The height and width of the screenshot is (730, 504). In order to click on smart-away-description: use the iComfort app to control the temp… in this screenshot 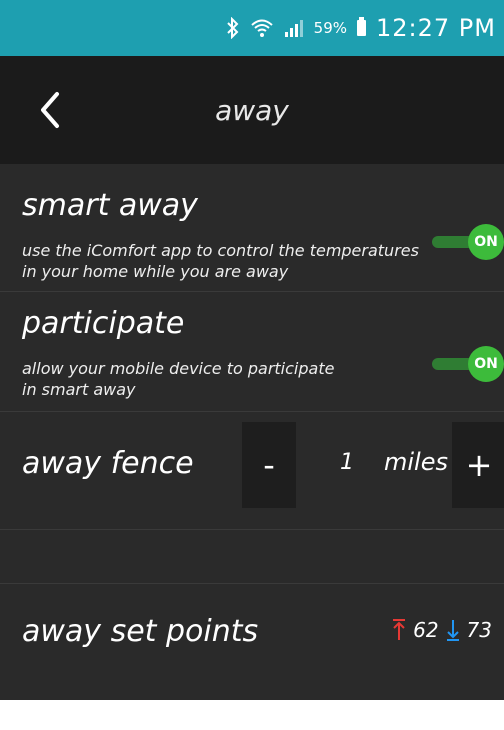, I will do `click(220, 261)`.